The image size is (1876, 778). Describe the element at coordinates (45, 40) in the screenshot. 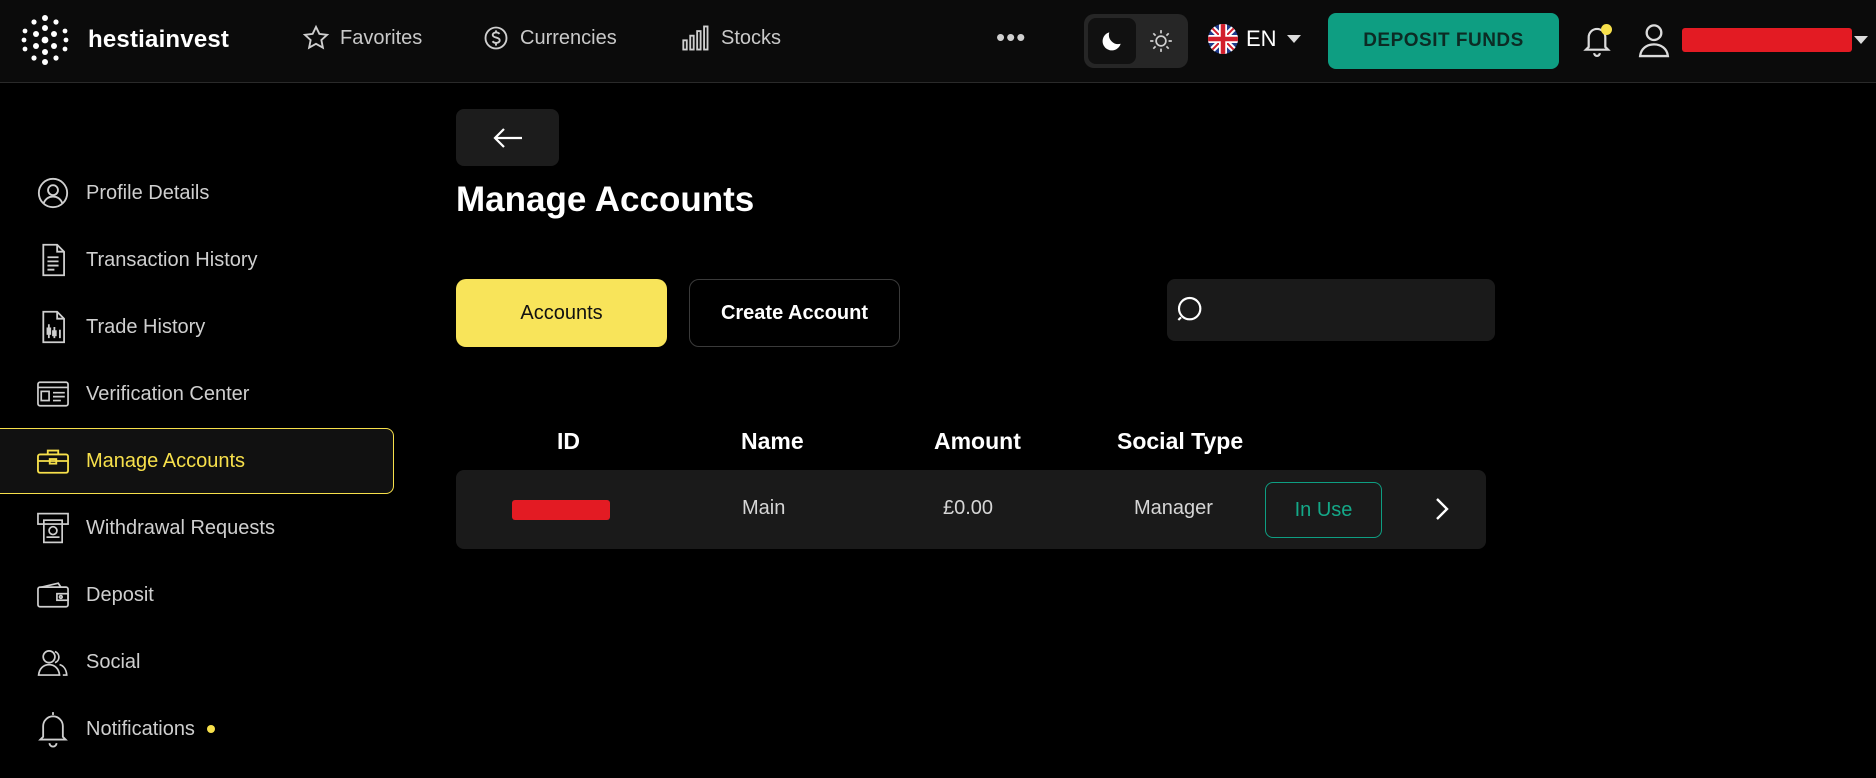

I see `dot-grid-logo-icon` at that location.